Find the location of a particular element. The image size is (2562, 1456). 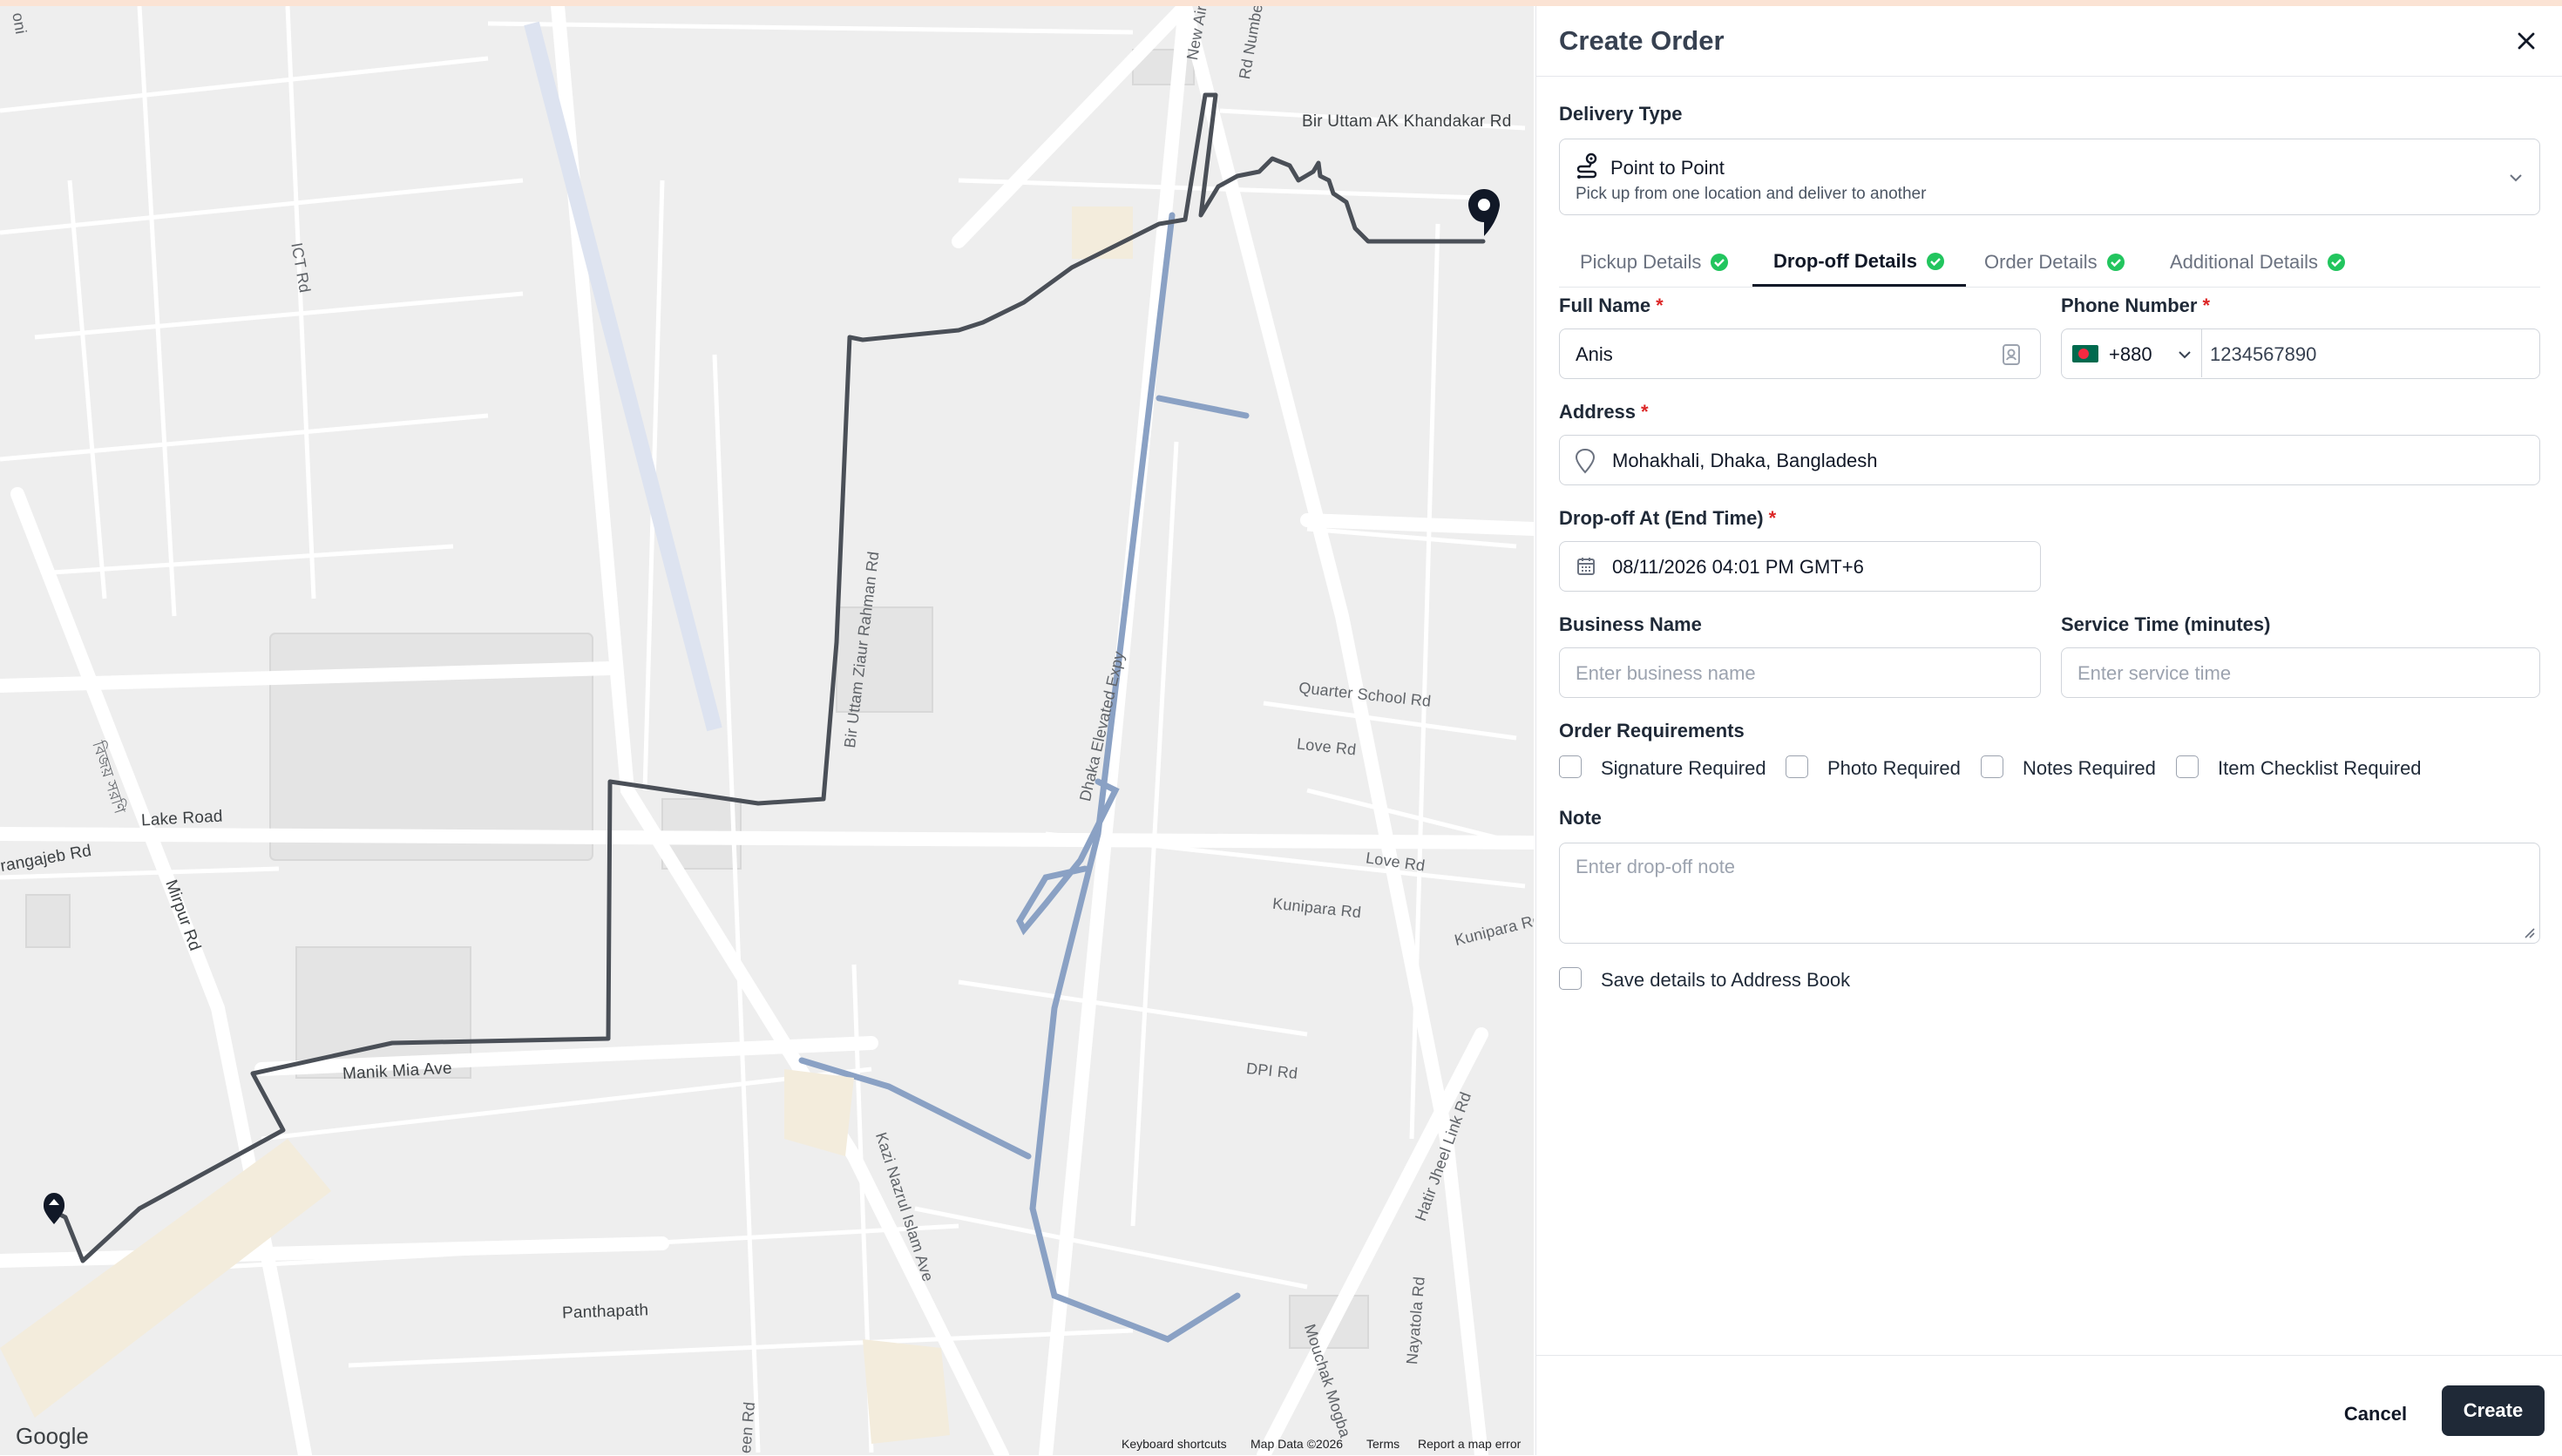

map-label-road: Panthapath is located at coordinates (605, 1312).